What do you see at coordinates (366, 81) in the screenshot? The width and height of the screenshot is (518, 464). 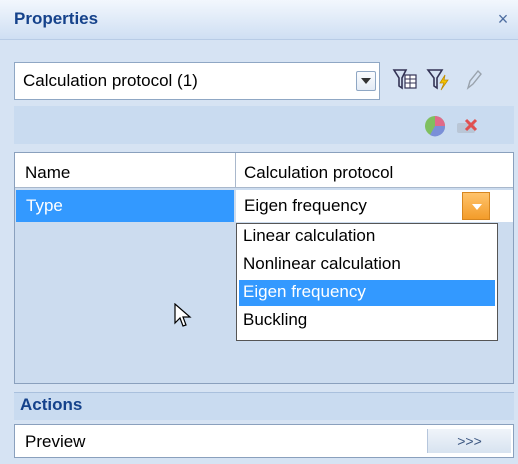 I see `chevron-down-icon` at bounding box center [366, 81].